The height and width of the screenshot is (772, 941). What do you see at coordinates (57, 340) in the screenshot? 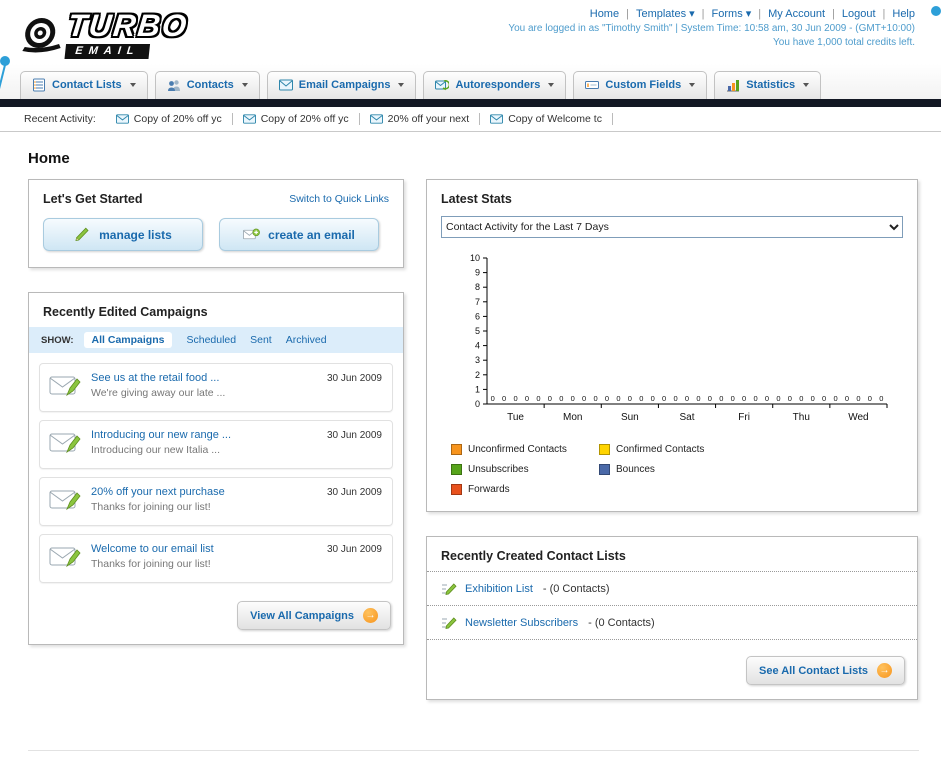
I see `show-label: SHOW:` at bounding box center [57, 340].